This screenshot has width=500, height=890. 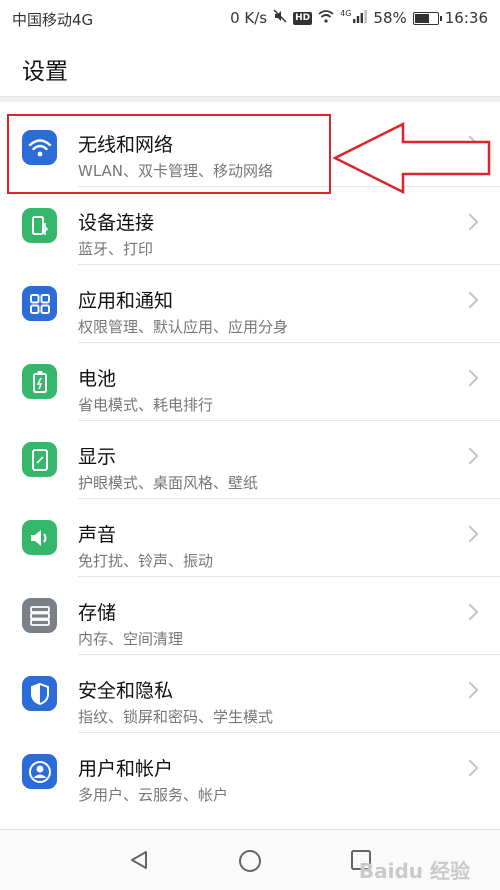 I want to click on item-subtitle: 免打扰、铃声、振动, so click(x=146, y=561).